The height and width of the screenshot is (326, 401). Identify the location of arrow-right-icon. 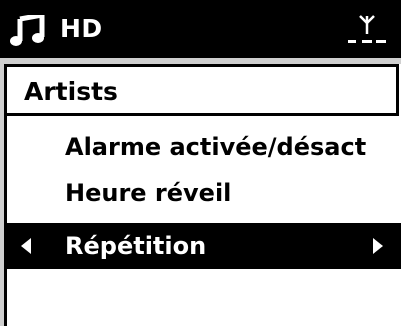
(378, 246).